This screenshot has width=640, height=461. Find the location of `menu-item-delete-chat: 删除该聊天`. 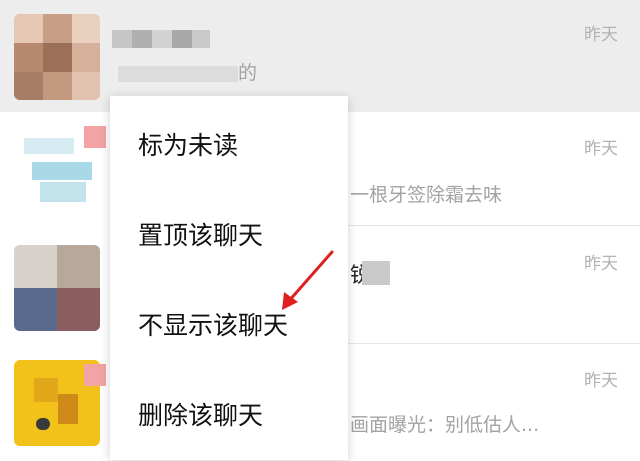

menu-item-delete-chat: 删除该聊天 is located at coordinates (229, 416).